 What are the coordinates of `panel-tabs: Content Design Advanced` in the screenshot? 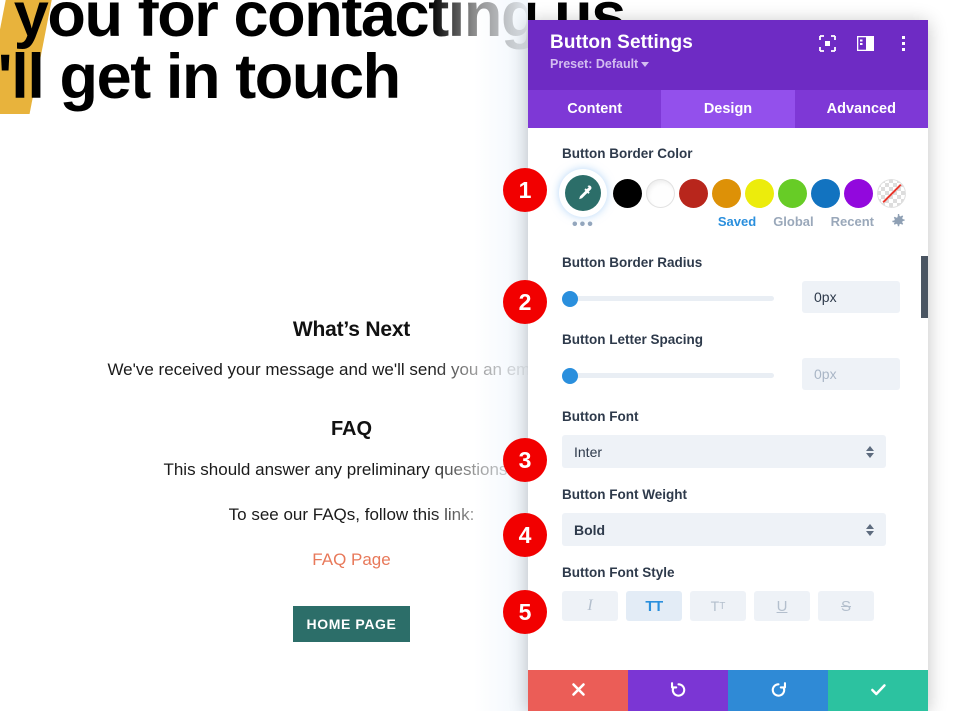 It's located at (728, 109).